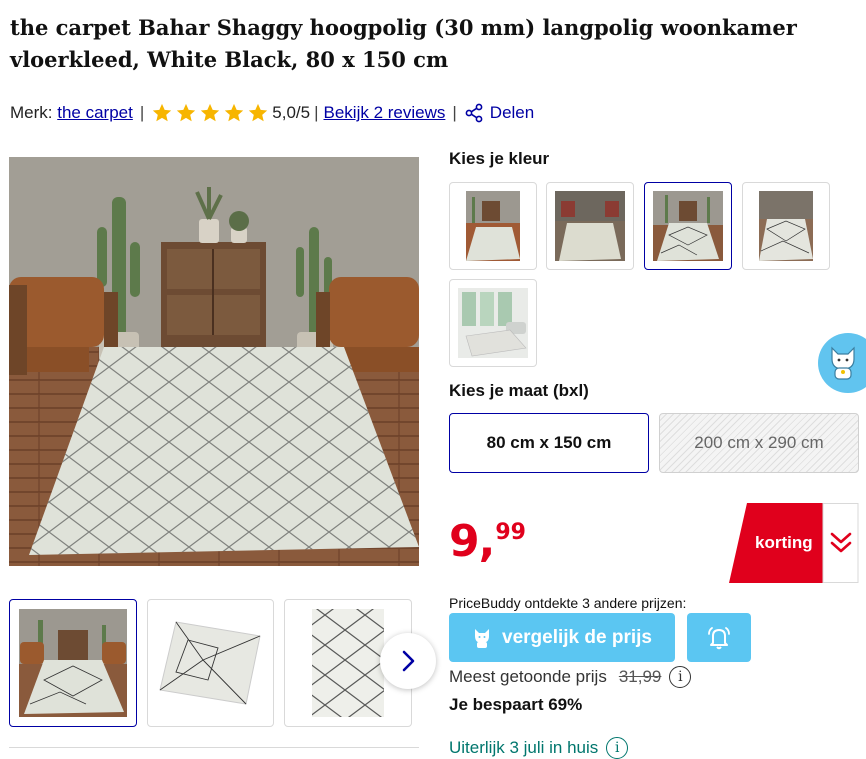  What do you see at coordinates (95, 113) in the screenshot?
I see `brand-link: the carpet` at bounding box center [95, 113].